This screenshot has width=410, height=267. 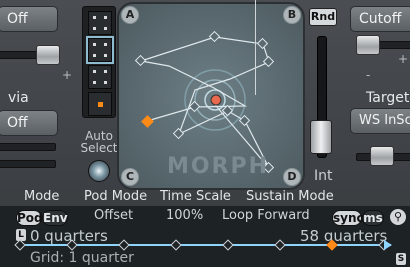 I want to click on rnd-button: Rnd, so click(x=323, y=17).